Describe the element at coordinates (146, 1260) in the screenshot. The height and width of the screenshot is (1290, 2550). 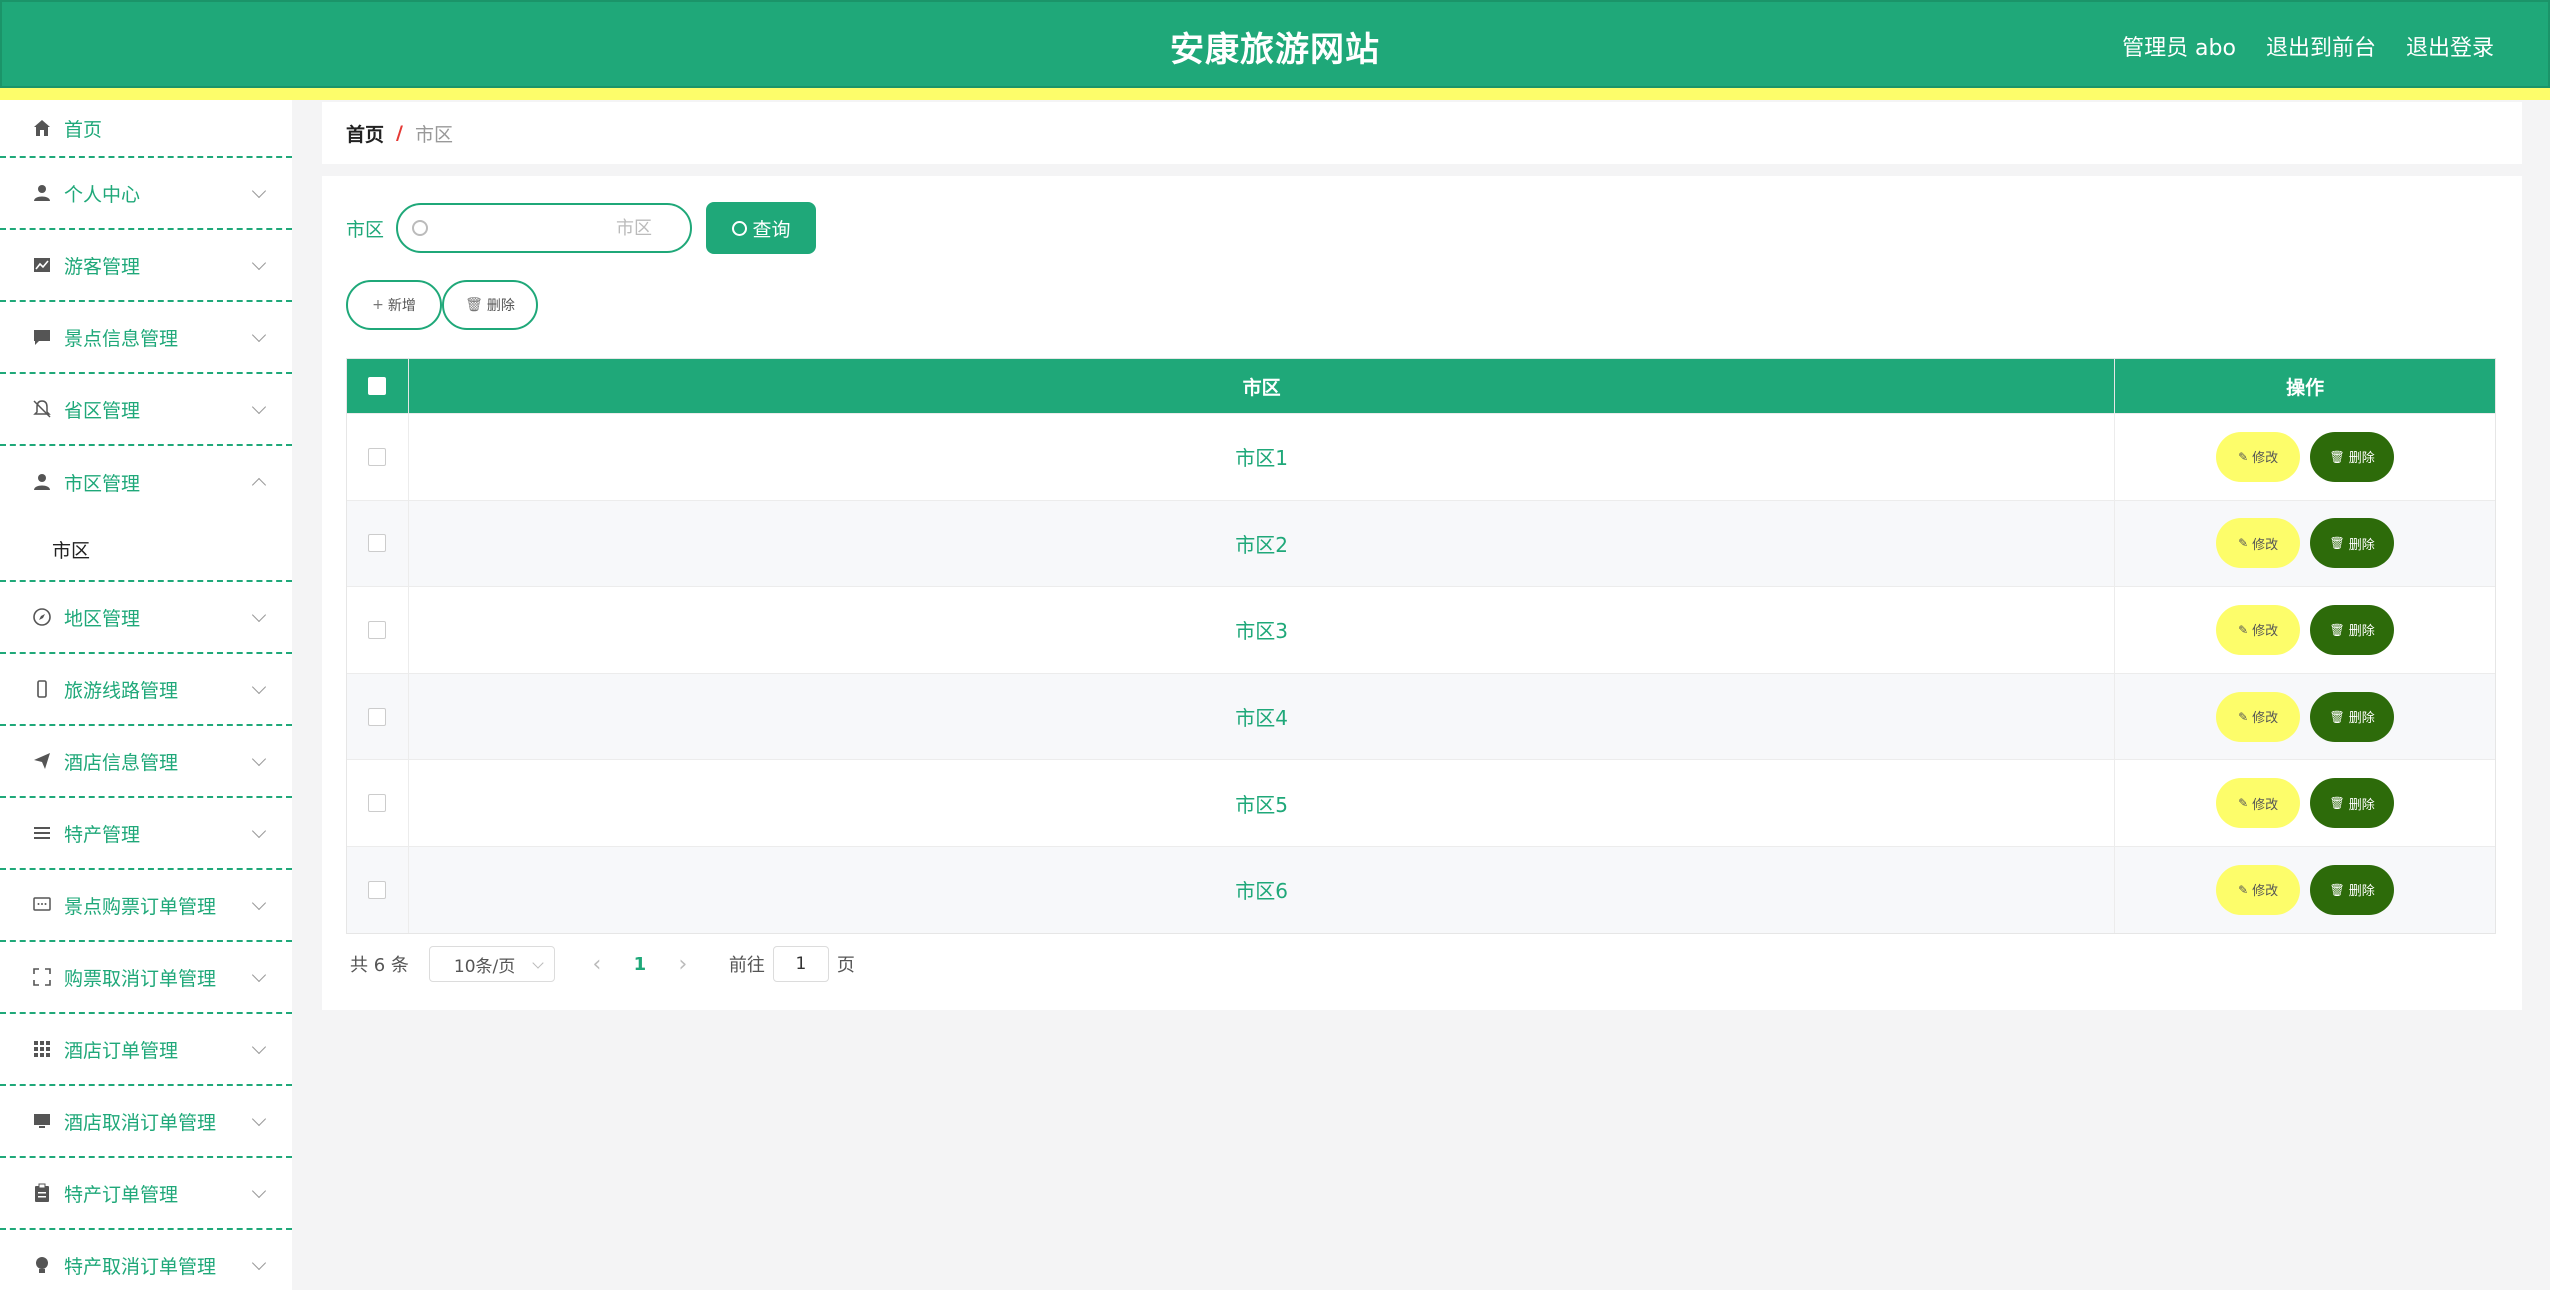
I see `sidebar-item-specialty-cancel-management: 特产取消订单管理` at that location.